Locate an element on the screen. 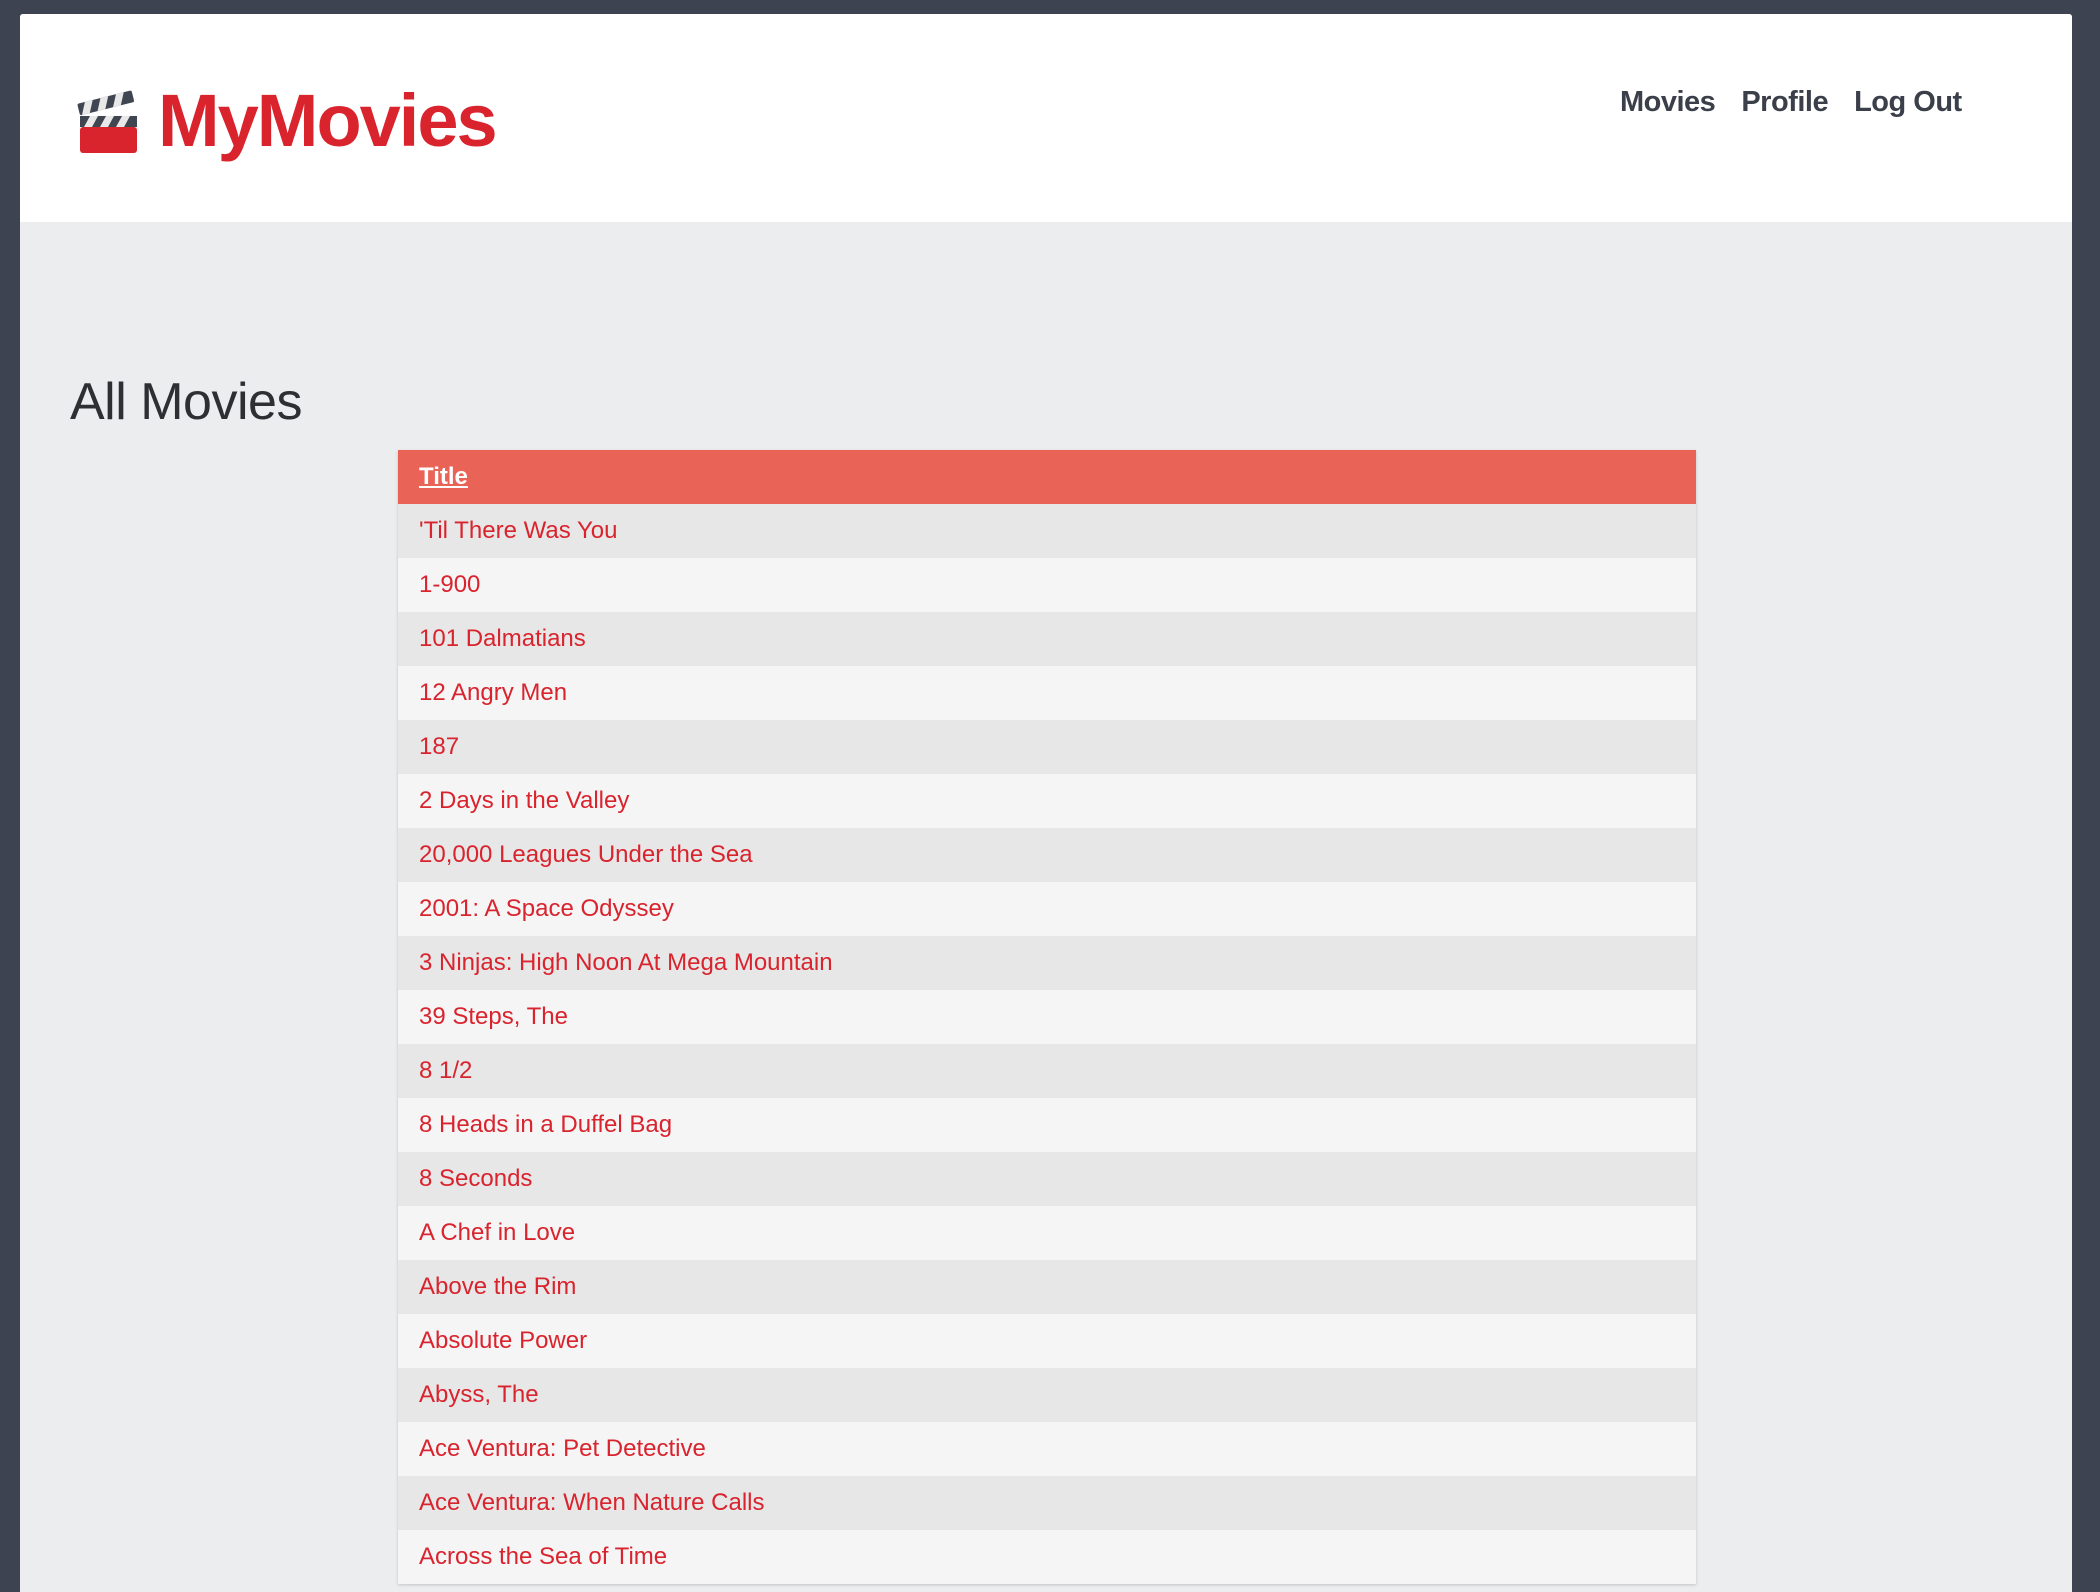 Image resolution: width=2100 pixels, height=1592 pixels. movie-title-link: 1-900 is located at coordinates (449, 584).